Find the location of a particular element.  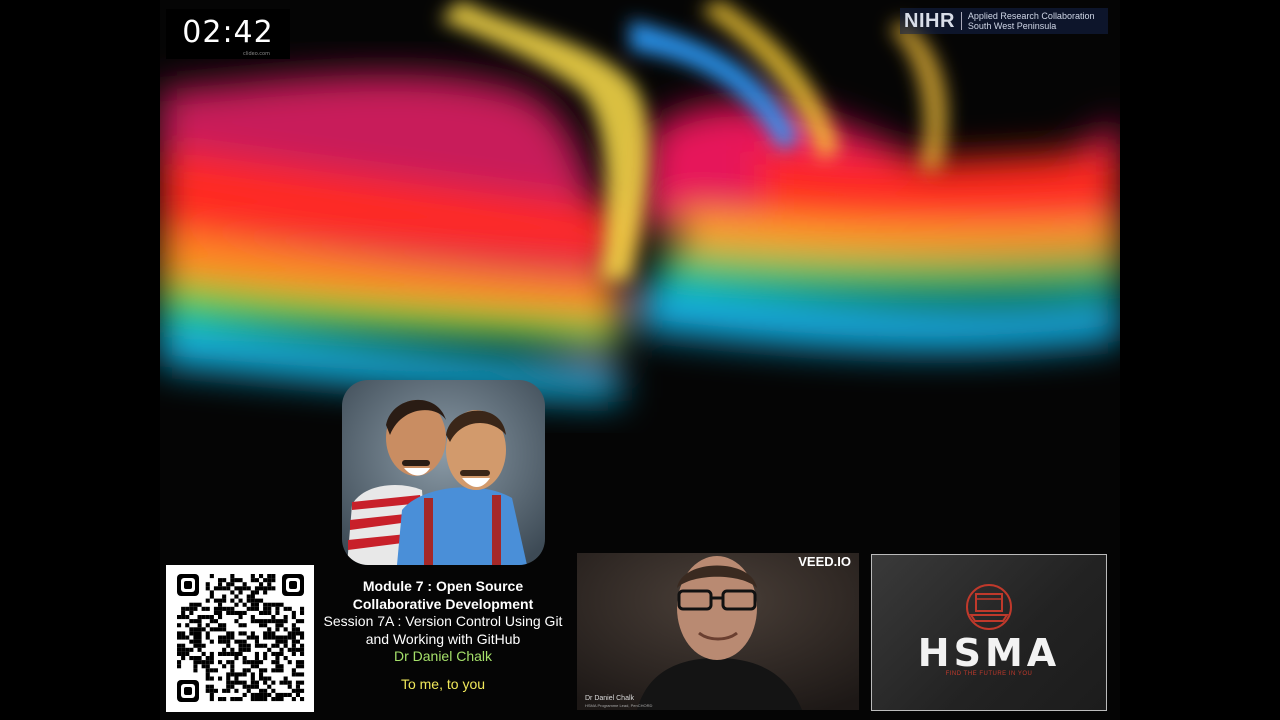

nihr-line-1: Applied Research Collaboration is located at coordinates (1031, 16).